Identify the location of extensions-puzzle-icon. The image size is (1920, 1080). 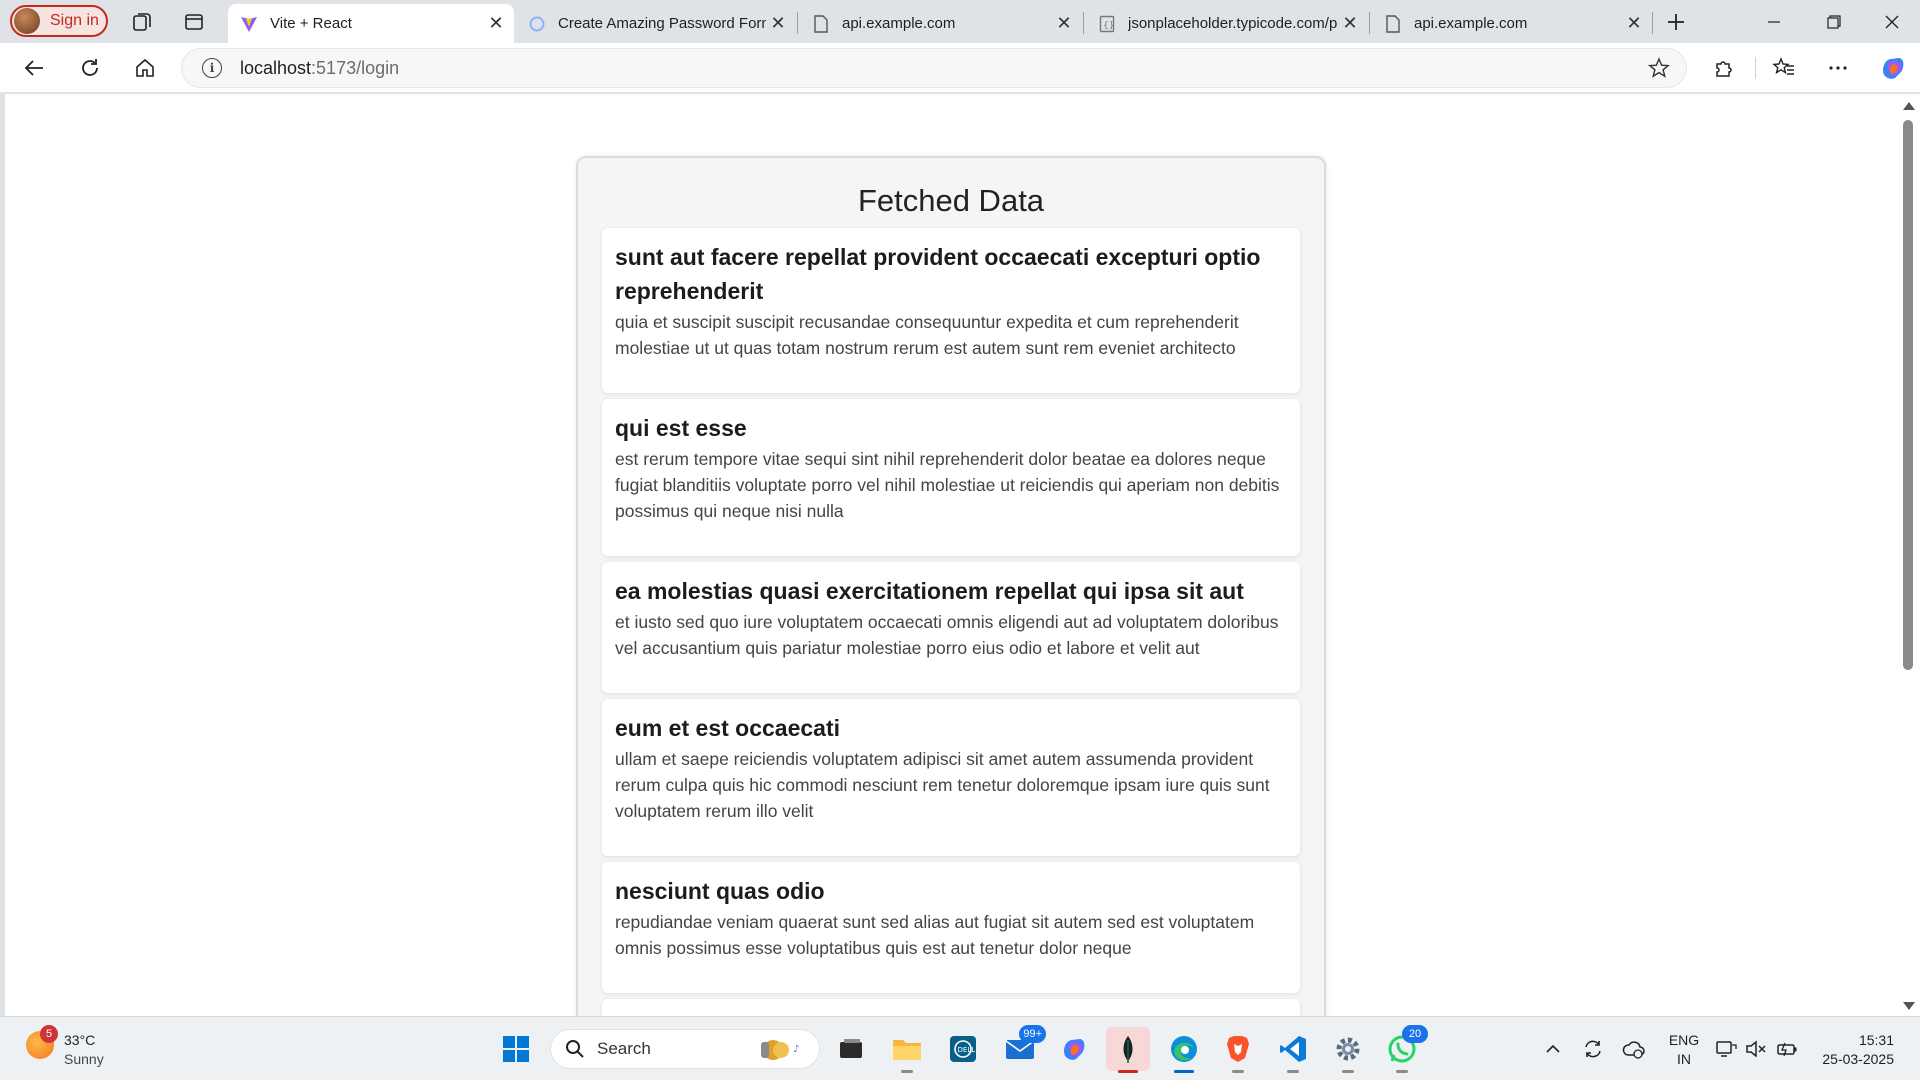
(1724, 68).